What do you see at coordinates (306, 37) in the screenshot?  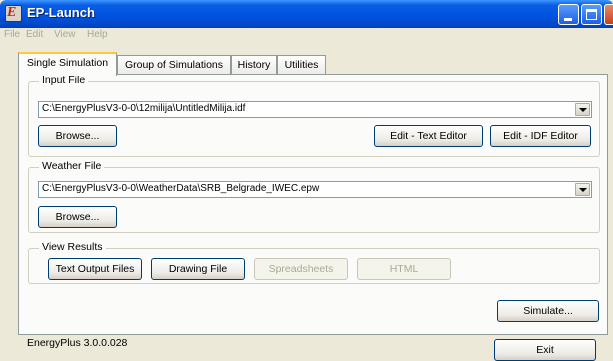 I see `menu-bar: File Edit View Help` at bounding box center [306, 37].